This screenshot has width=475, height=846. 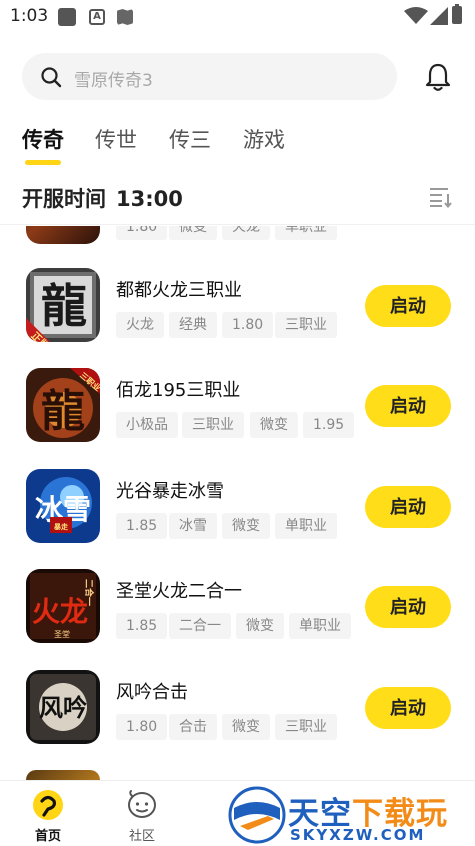 I want to click on svg-text: 火龙, so click(x=60, y=611).